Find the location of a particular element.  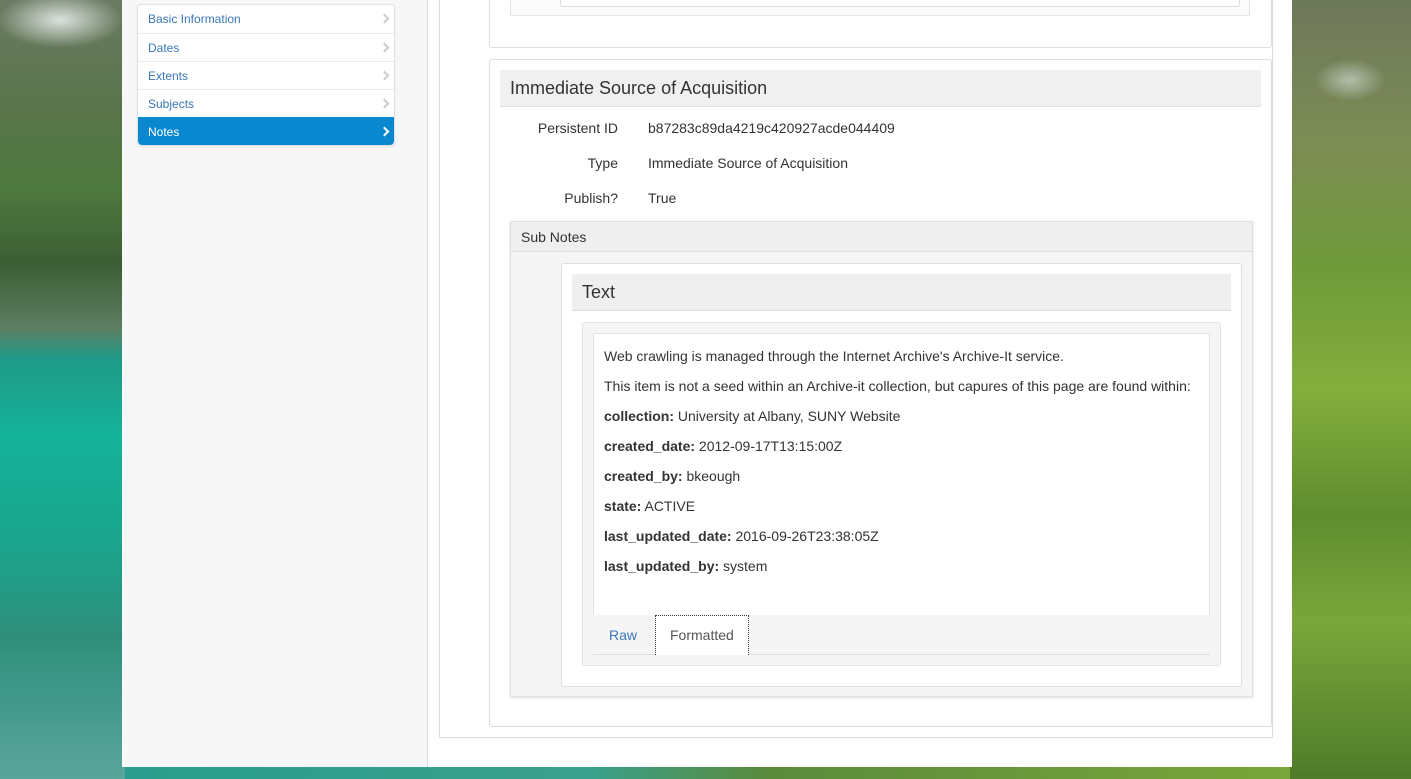

property-key: created_by: is located at coordinates (643, 476).